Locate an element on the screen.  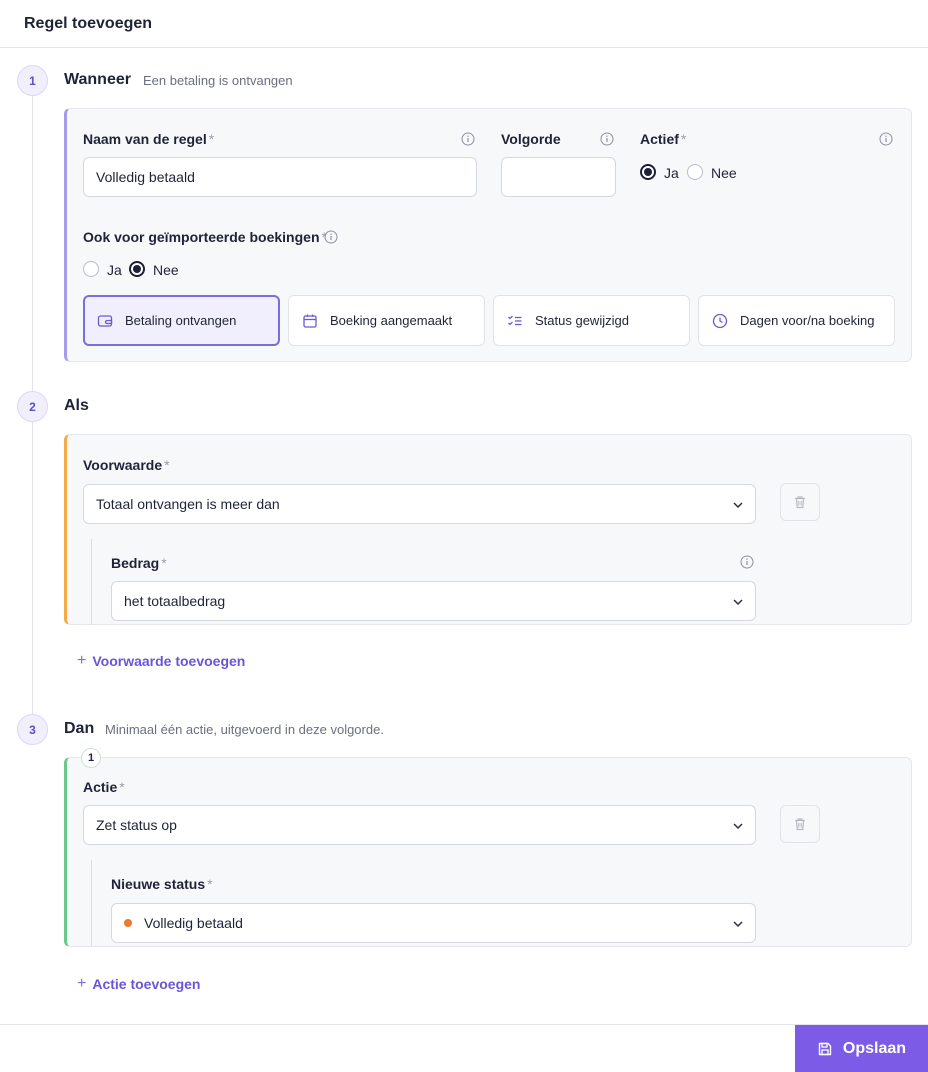
delete-action-button is located at coordinates (800, 824).